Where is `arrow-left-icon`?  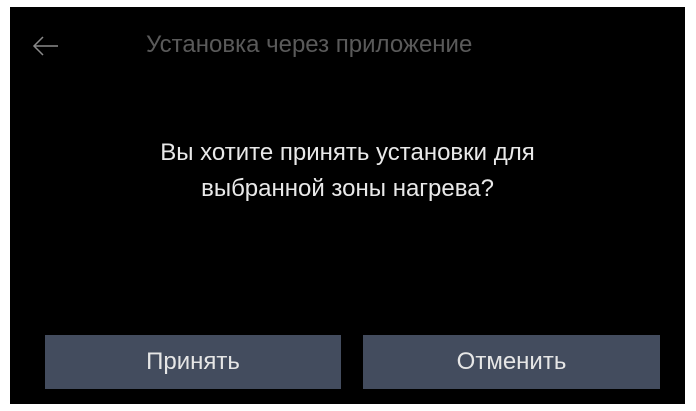
arrow-left-icon is located at coordinates (46, 46).